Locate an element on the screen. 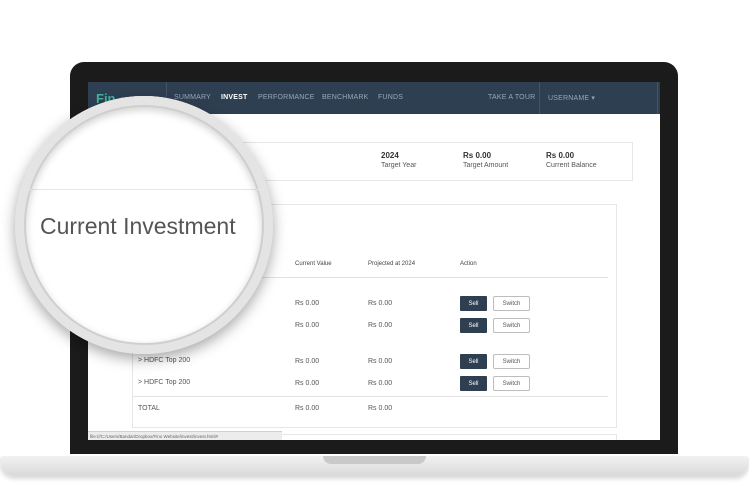  target-amount-value: Rs 0.00 is located at coordinates (477, 155).